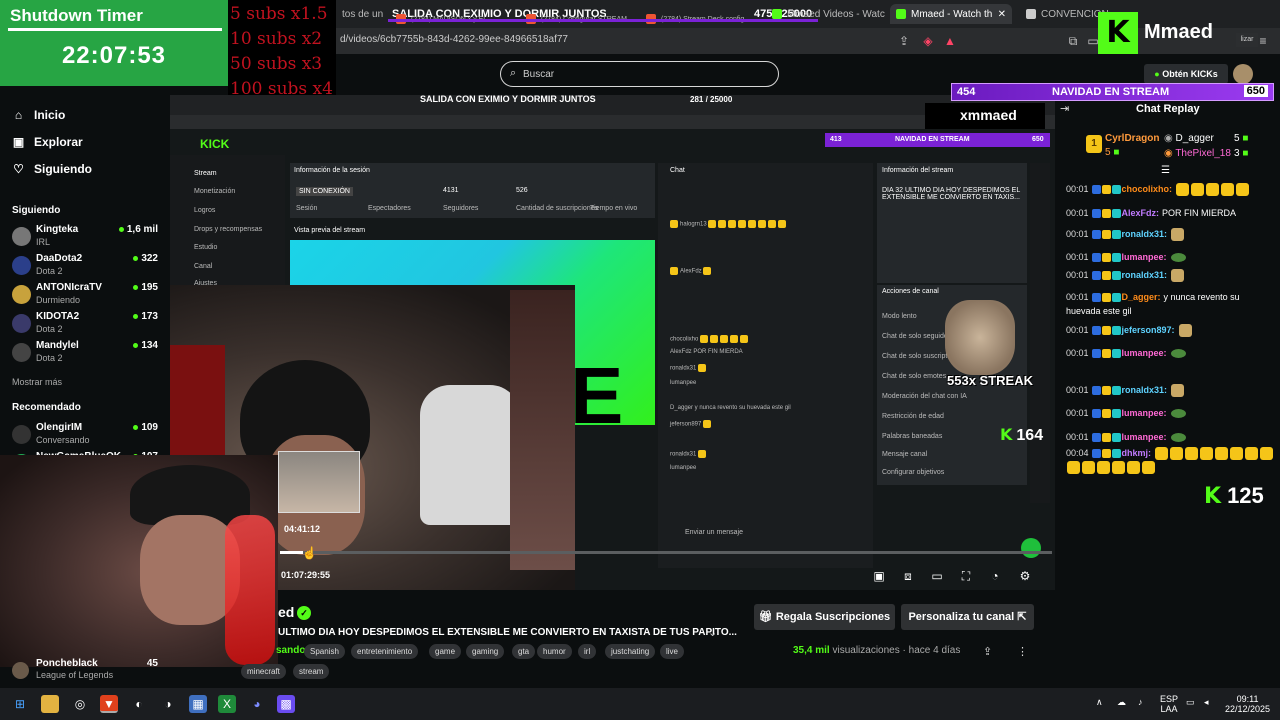 This screenshot has height=720, width=1280. What do you see at coordinates (286, 612) in the screenshot?
I see `channel-name: ed` at bounding box center [286, 612].